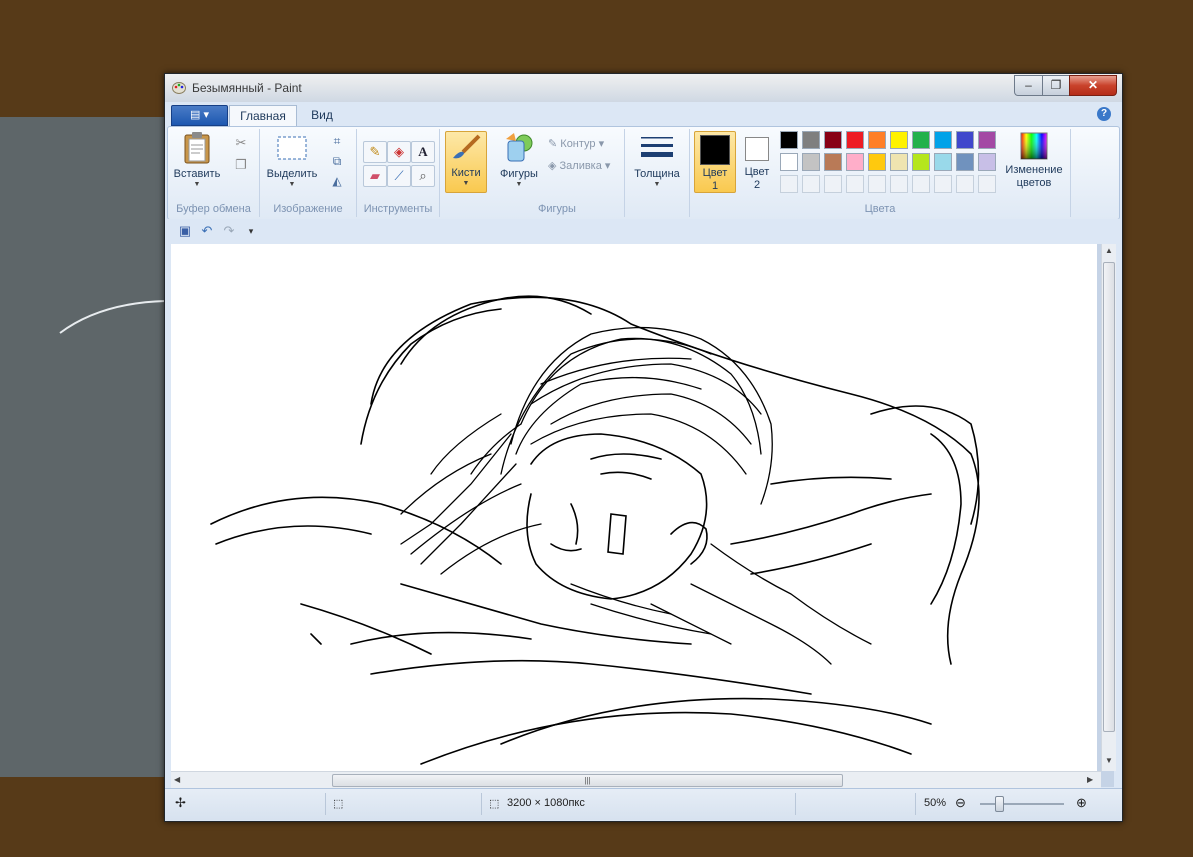 The image size is (1193, 857). Describe the element at coordinates (519, 160) in the screenshot. I see `shapes-button: Фигуры ▼` at that location.